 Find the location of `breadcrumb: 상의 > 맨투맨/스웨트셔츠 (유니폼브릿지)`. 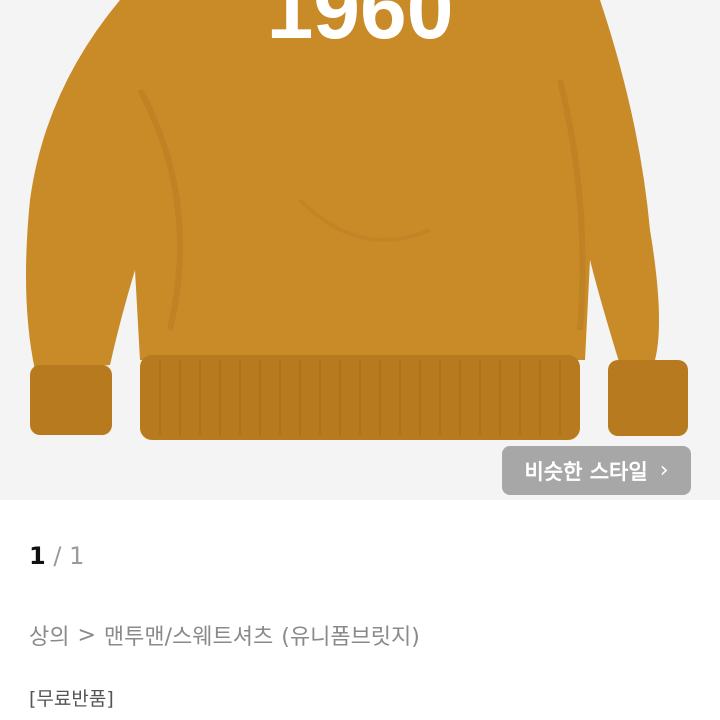

breadcrumb: 상의 > 맨투맨/스웨트셔츠 (유니폼브릿지) is located at coordinates (224, 635).